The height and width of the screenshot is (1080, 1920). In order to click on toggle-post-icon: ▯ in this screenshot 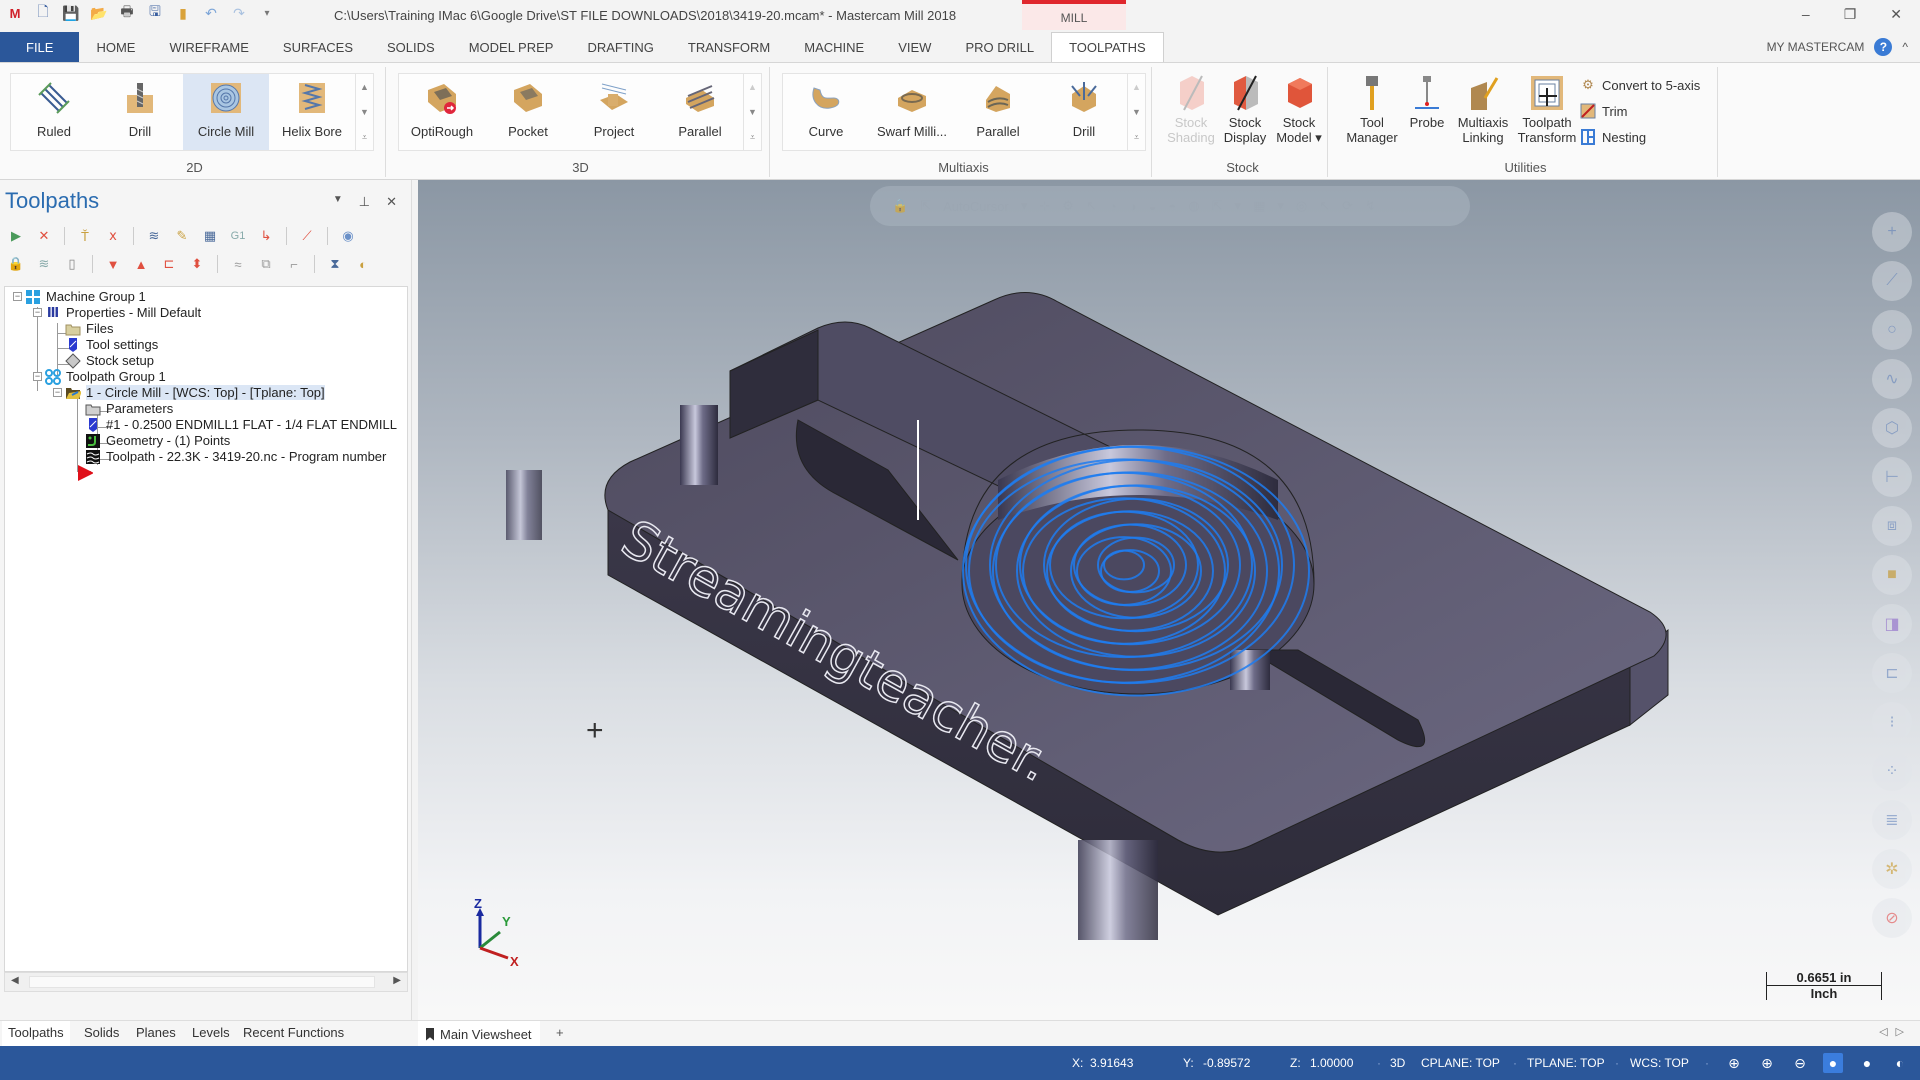, I will do `click(72, 264)`.